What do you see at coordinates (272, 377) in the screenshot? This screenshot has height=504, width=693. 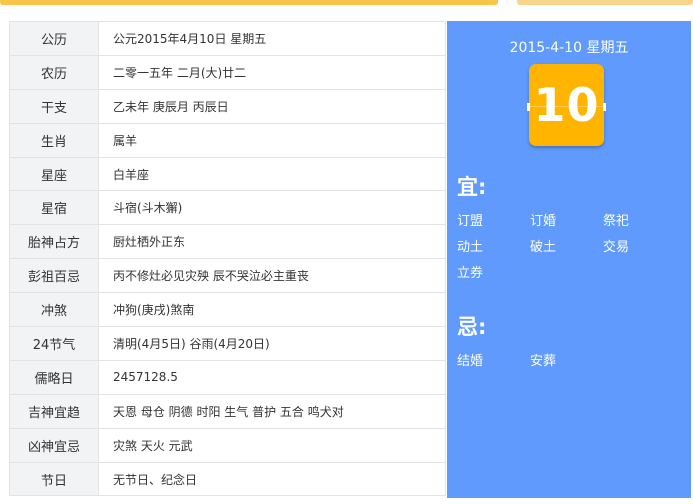 I see `row-value: 2457128.5` at bounding box center [272, 377].